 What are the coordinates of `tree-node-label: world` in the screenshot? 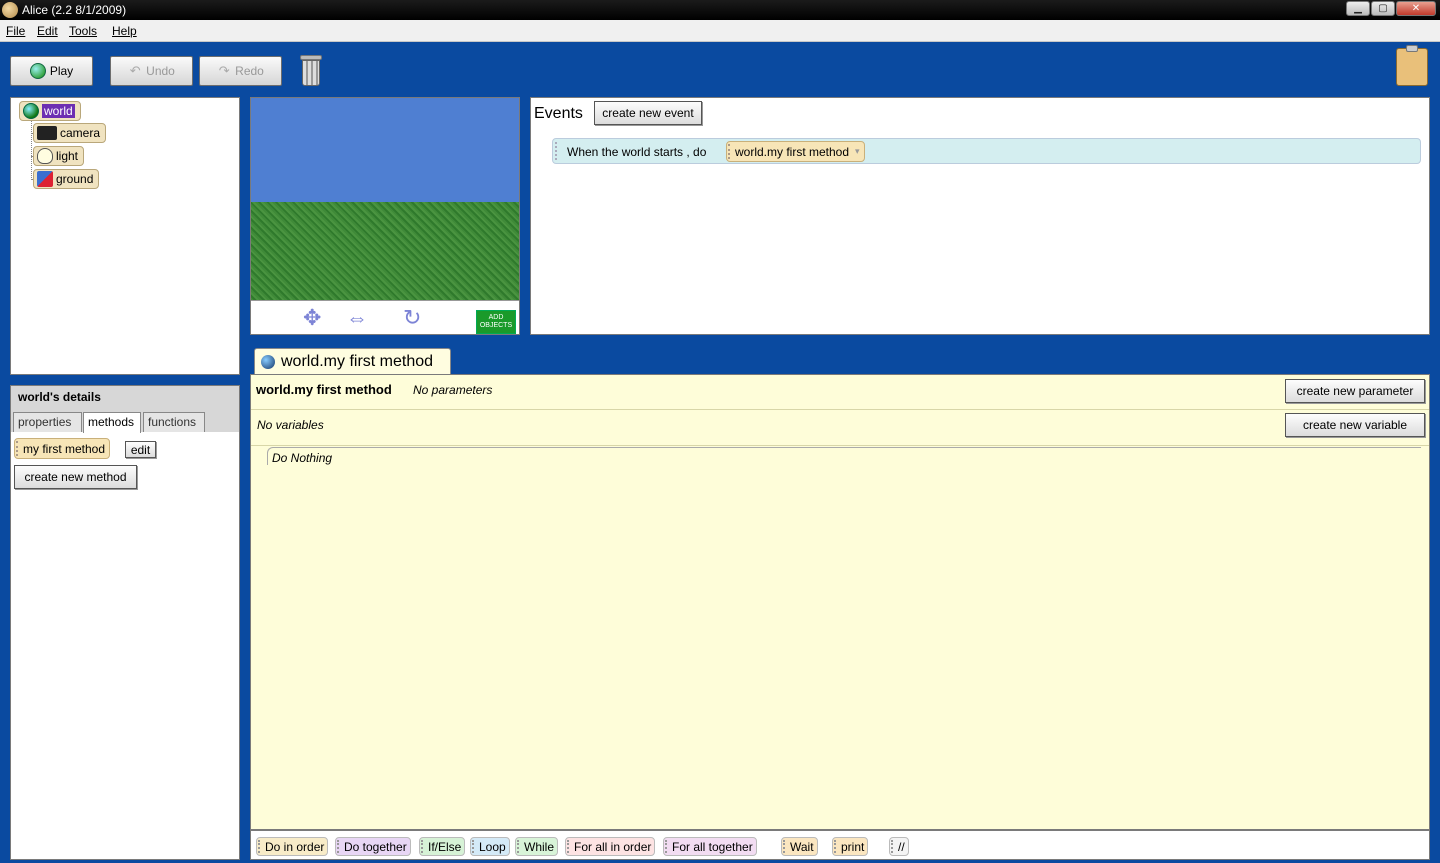 It's located at (58, 111).